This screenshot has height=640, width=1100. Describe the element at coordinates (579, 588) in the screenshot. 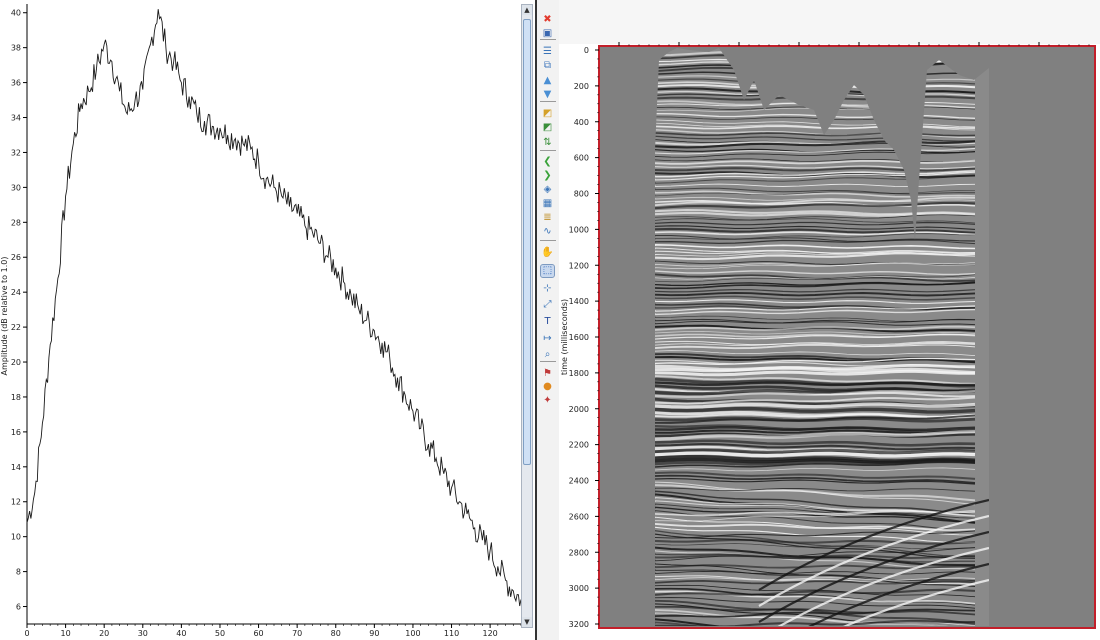

I see `time-tick-label: 3000` at that location.